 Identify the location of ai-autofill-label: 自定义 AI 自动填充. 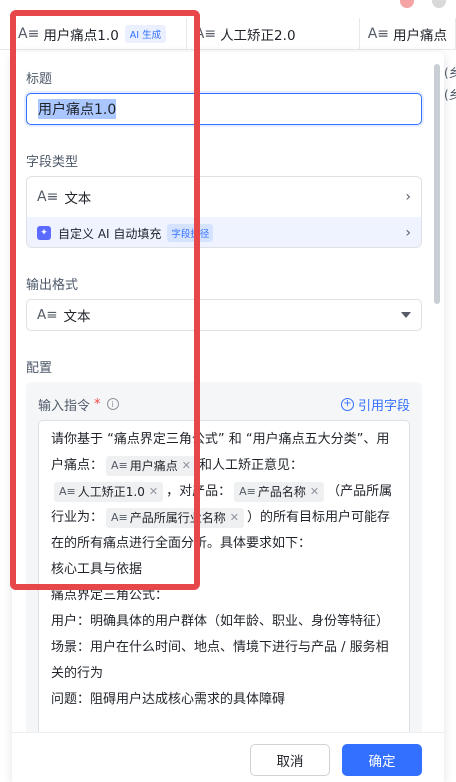
(110, 233).